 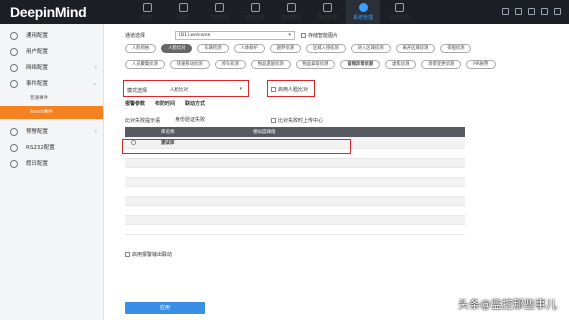 What do you see at coordinates (219, 7) in the screenshot?
I see `file-icon` at bounding box center [219, 7].